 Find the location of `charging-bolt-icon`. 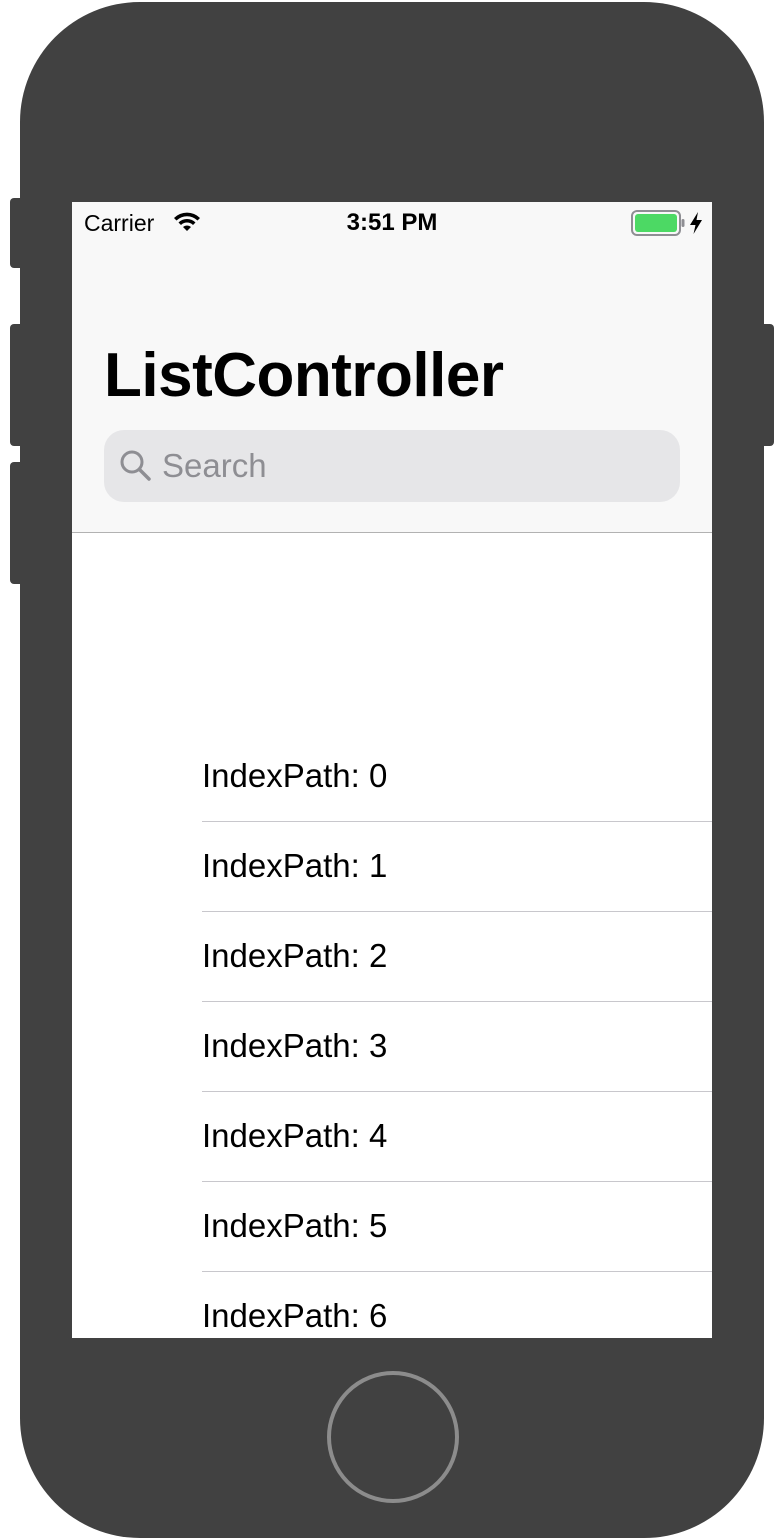

charging-bolt-icon is located at coordinates (696, 223).